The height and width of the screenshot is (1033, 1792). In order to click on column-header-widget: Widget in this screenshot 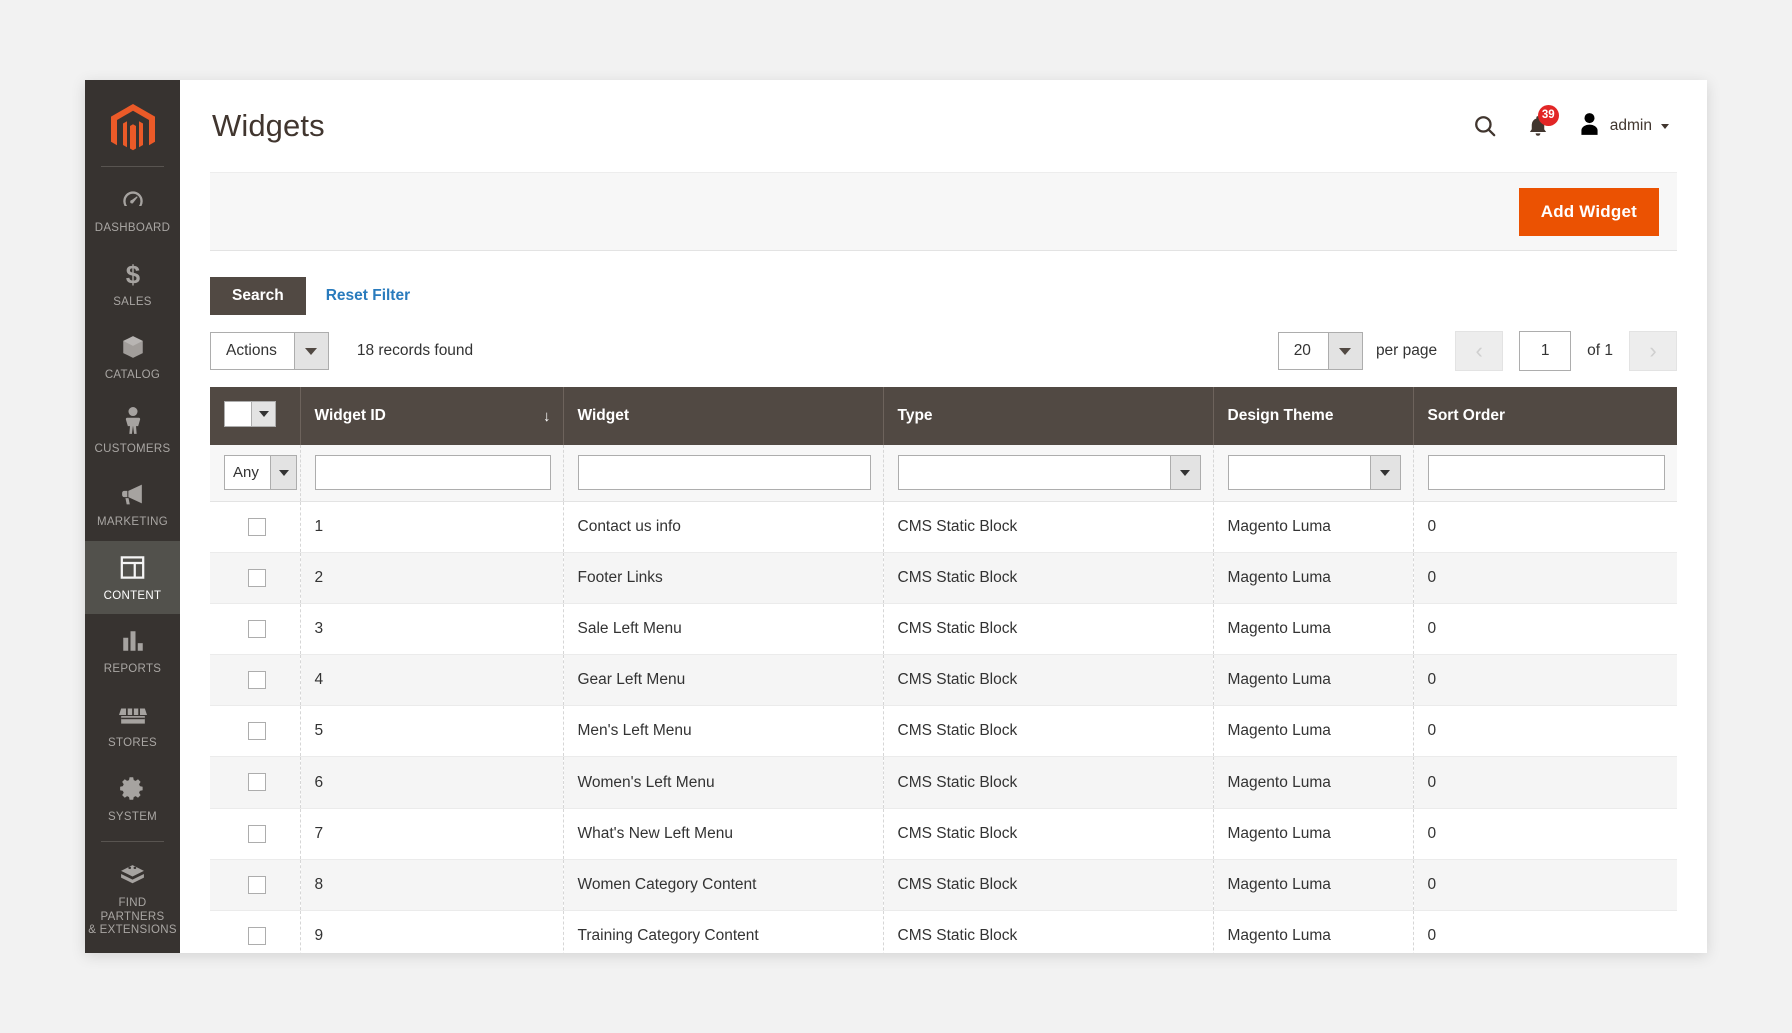, I will do `click(723, 416)`.